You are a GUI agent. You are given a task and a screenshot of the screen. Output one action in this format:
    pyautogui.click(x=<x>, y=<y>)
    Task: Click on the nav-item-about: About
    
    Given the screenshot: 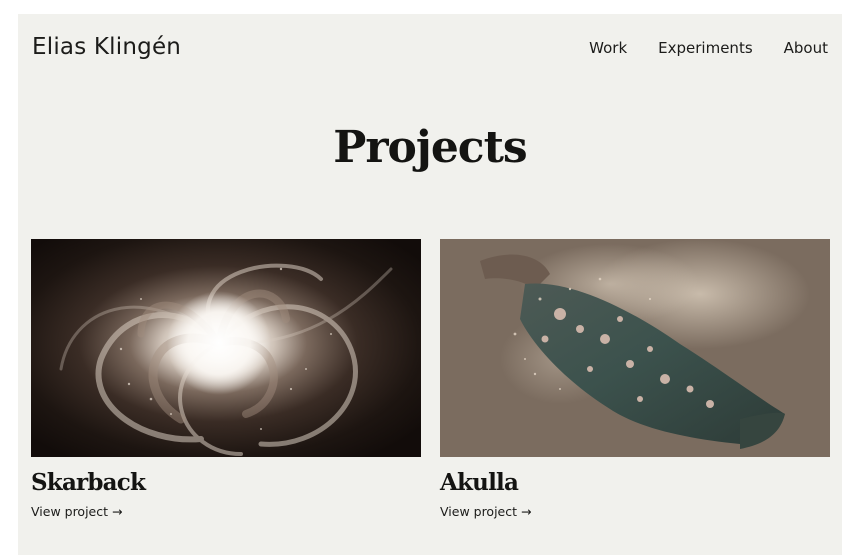 What is the action you would take?
    pyautogui.click(x=806, y=48)
    